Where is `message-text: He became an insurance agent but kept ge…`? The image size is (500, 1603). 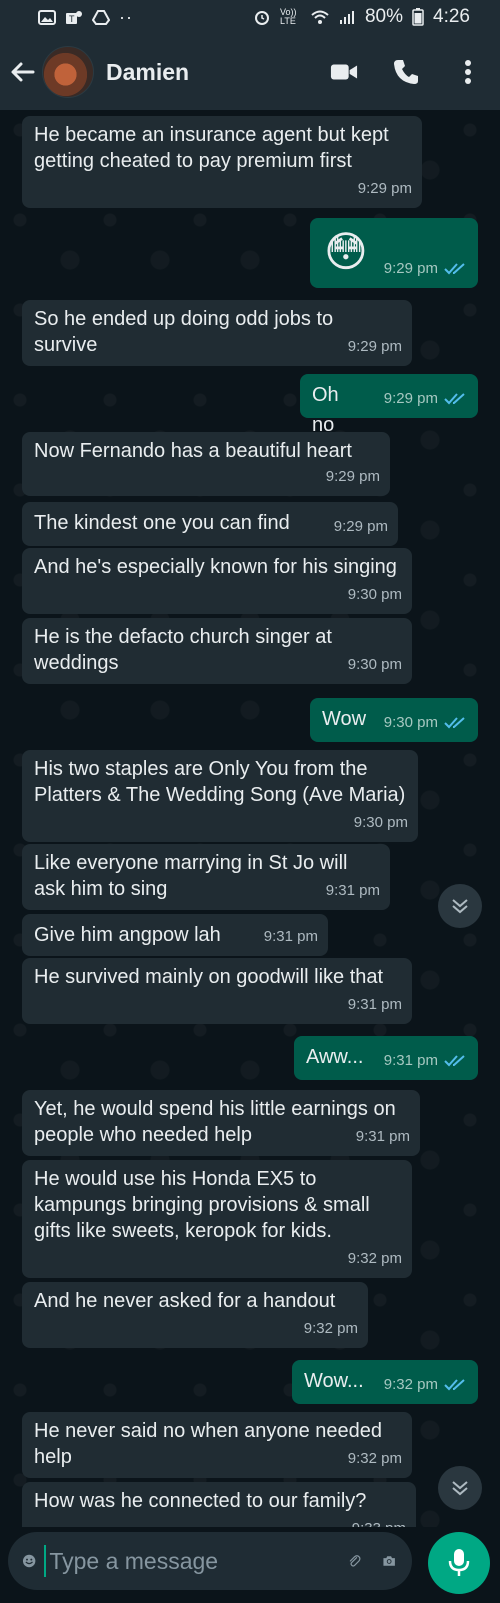
message-text: He became an insurance agent but kept ge… is located at coordinates (211, 148).